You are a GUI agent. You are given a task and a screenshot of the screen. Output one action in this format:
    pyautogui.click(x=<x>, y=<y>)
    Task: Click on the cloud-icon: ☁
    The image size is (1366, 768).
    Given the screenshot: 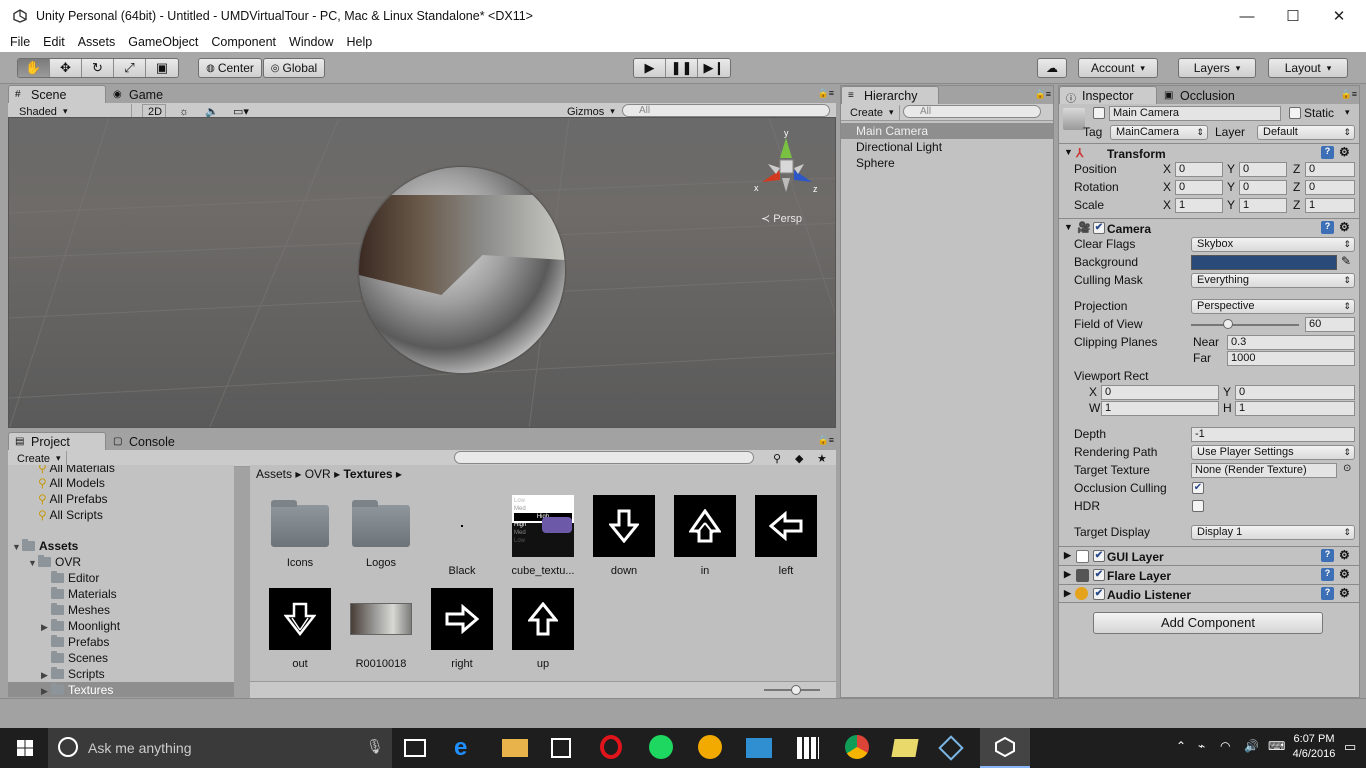 What is the action you would take?
    pyautogui.click(x=1052, y=68)
    